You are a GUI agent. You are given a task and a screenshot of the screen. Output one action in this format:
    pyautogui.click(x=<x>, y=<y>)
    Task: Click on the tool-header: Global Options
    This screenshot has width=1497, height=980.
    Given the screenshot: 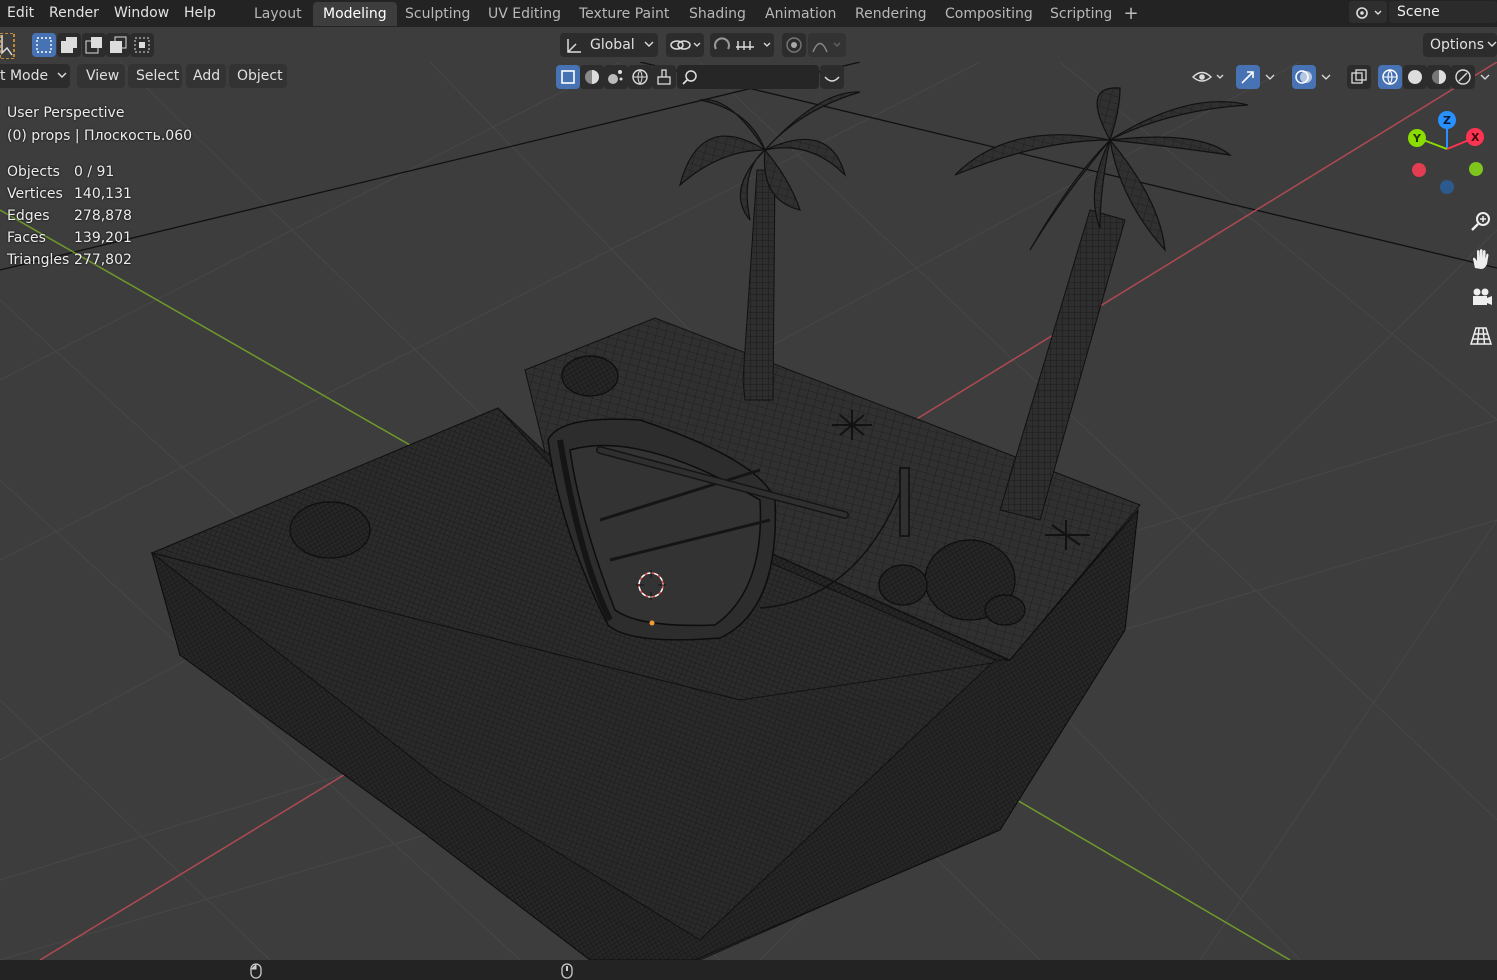 What is the action you would take?
    pyautogui.click(x=748, y=45)
    